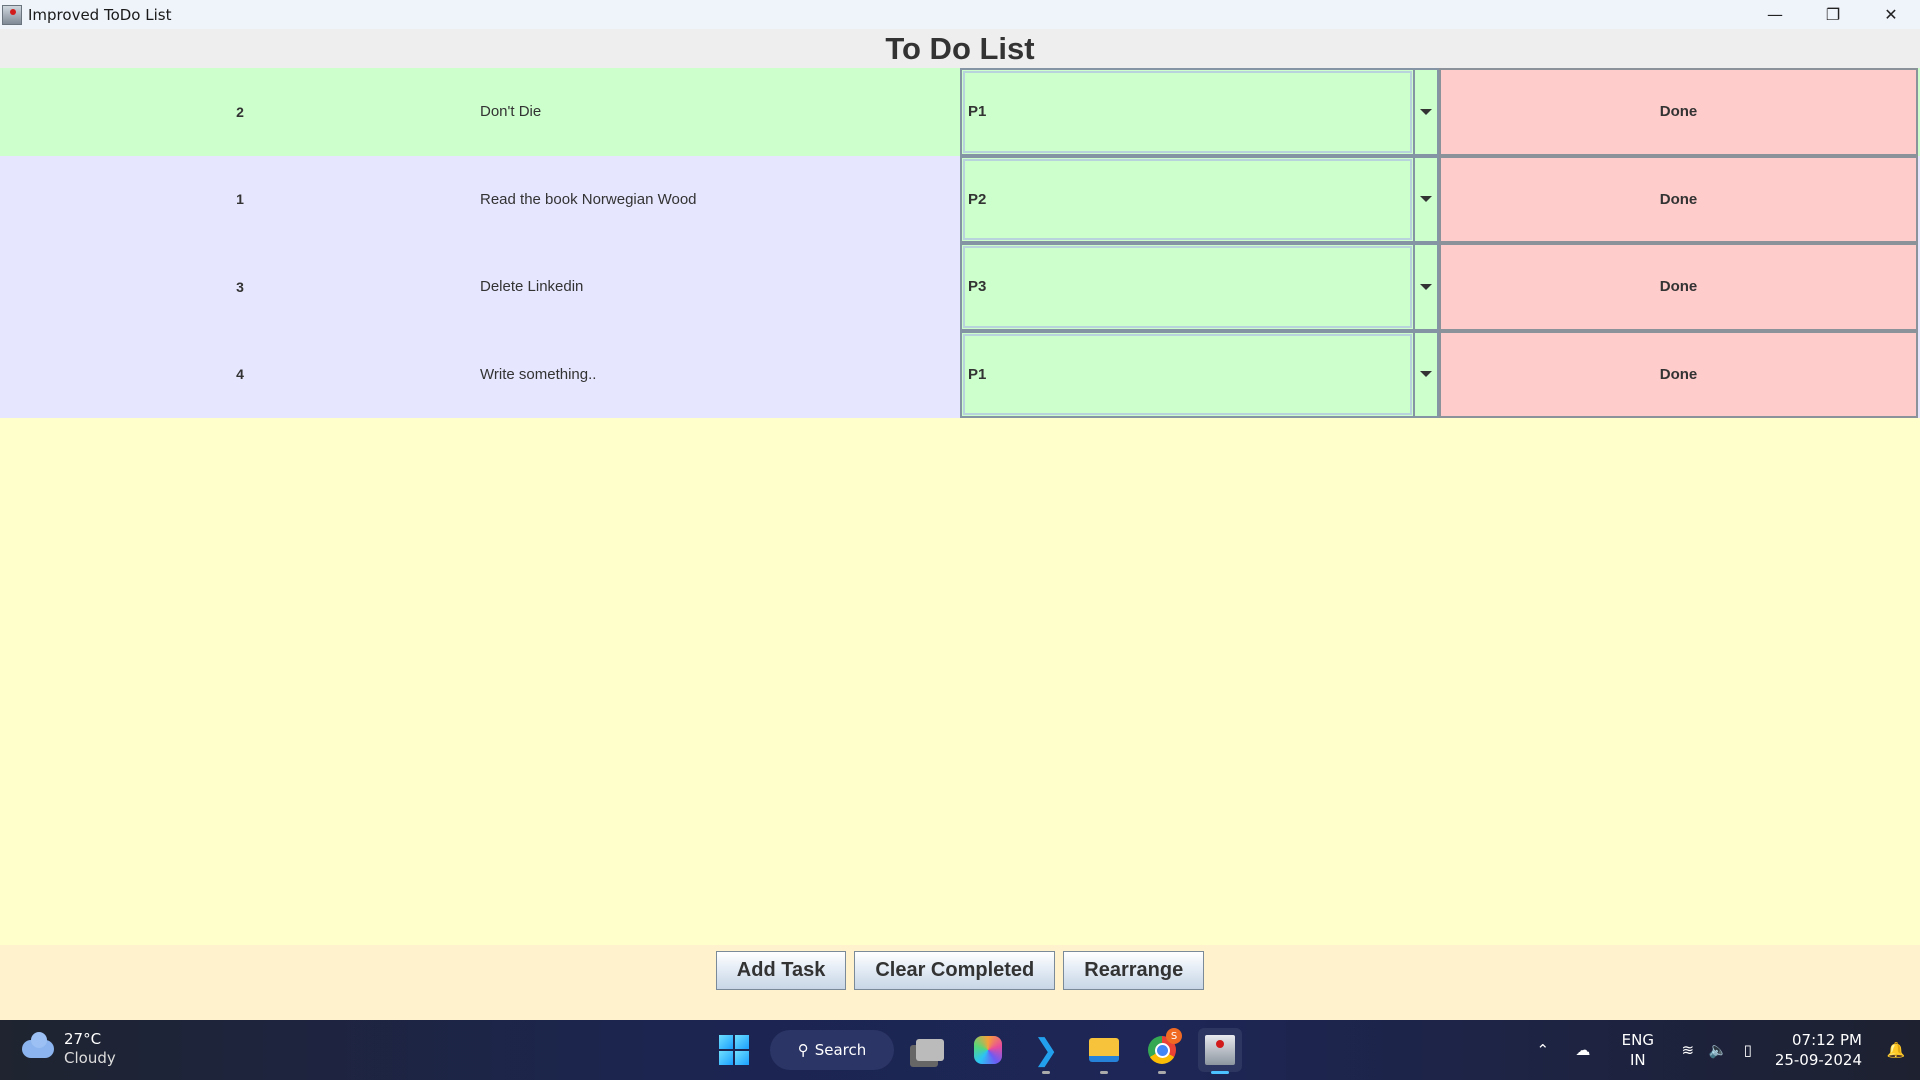 This screenshot has height=1080, width=1920. I want to click on priority-value: P2, so click(1187, 199).